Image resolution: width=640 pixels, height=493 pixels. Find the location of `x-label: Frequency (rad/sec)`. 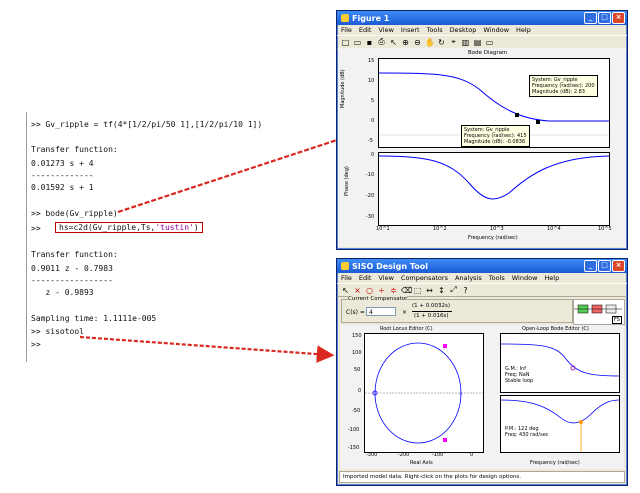

x-label: Frequency (rad/sec) is located at coordinates (493, 238).